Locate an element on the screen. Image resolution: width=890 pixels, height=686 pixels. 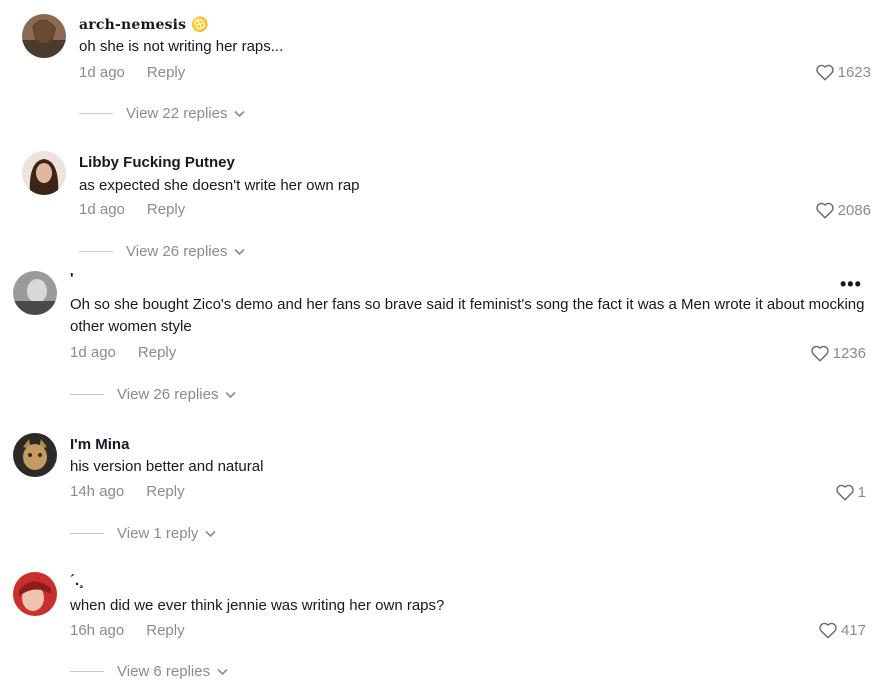
like-button: 1 is located at coordinates (850, 492).